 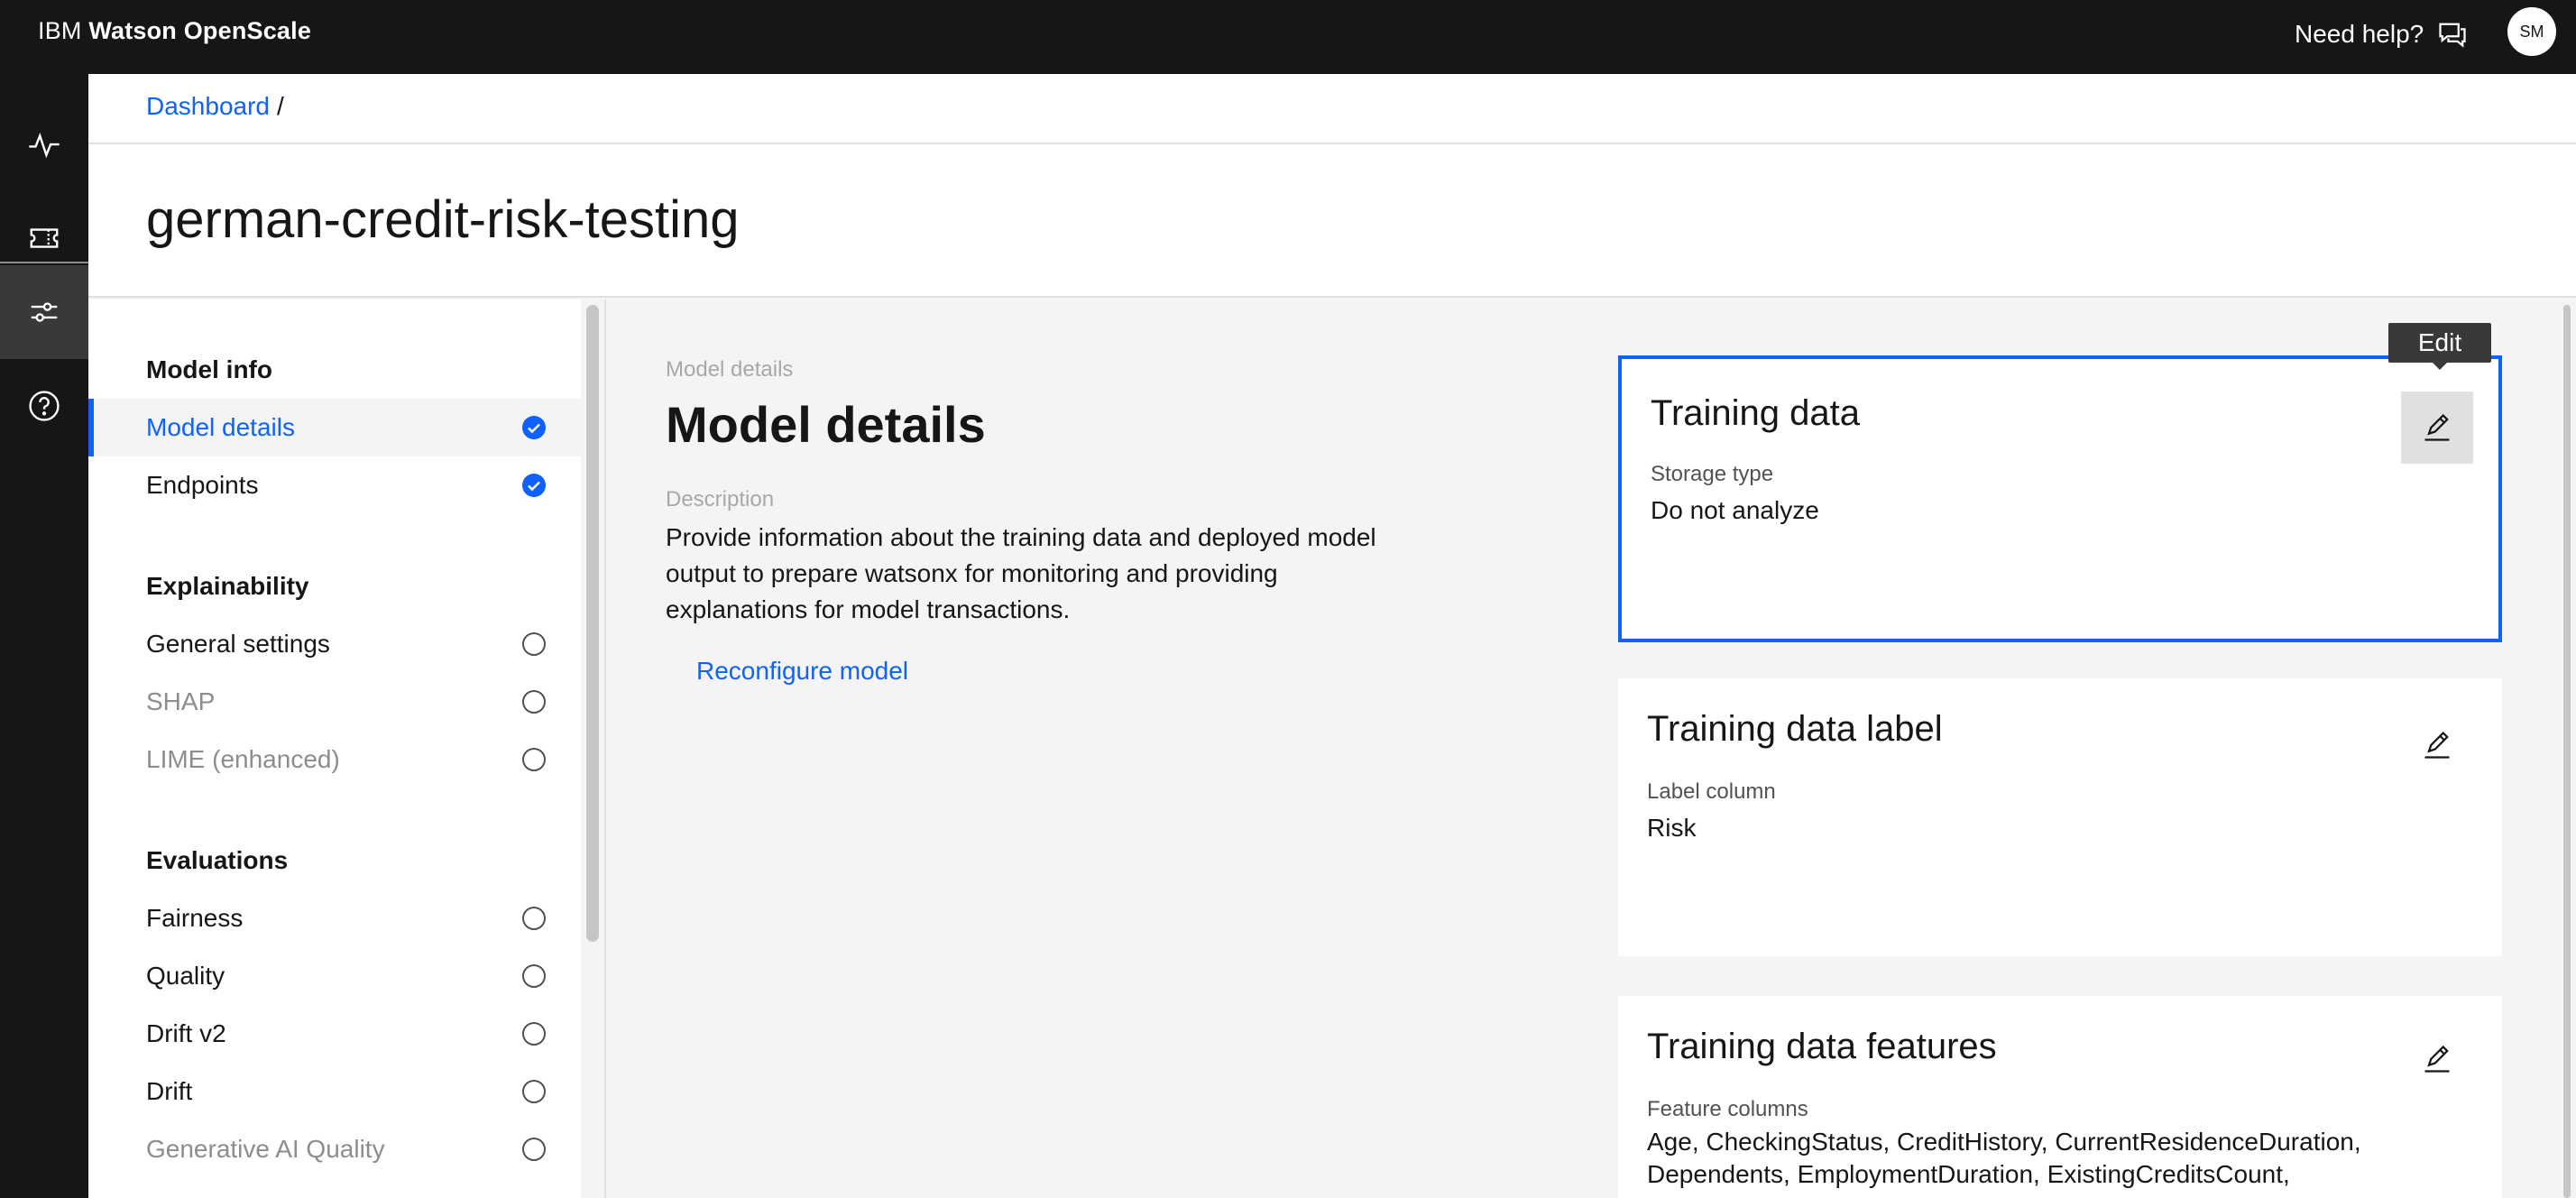 I want to click on ticket-icon, so click(x=44, y=238).